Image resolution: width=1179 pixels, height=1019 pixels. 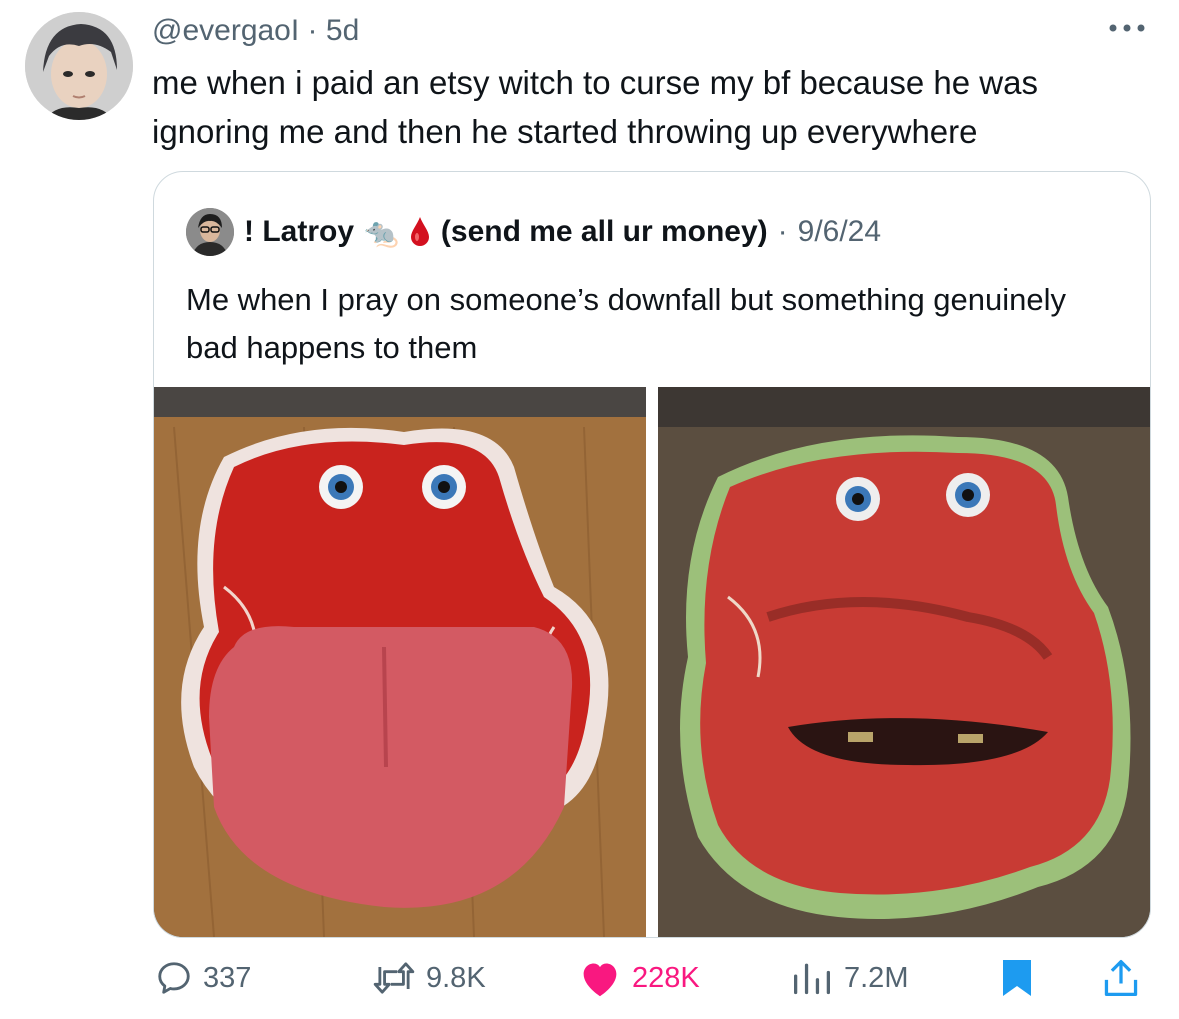 What do you see at coordinates (876, 977) in the screenshot?
I see `views-count: 7.2M` at bounding box center [876, 977].